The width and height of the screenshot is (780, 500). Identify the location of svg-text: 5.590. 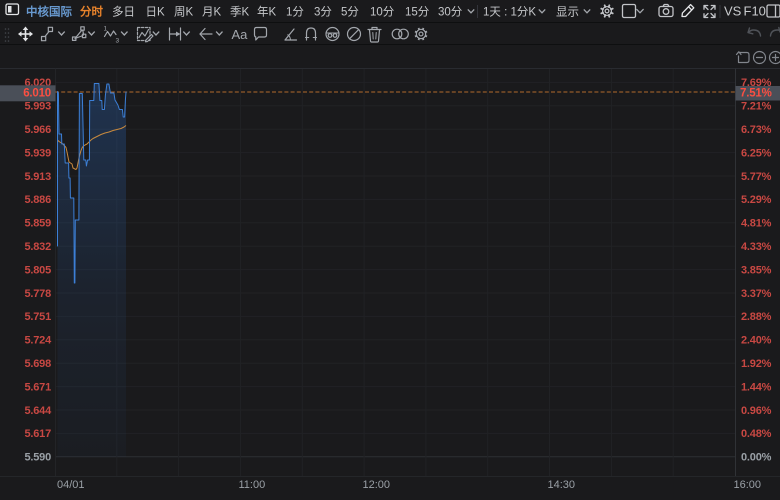
(37, 458).